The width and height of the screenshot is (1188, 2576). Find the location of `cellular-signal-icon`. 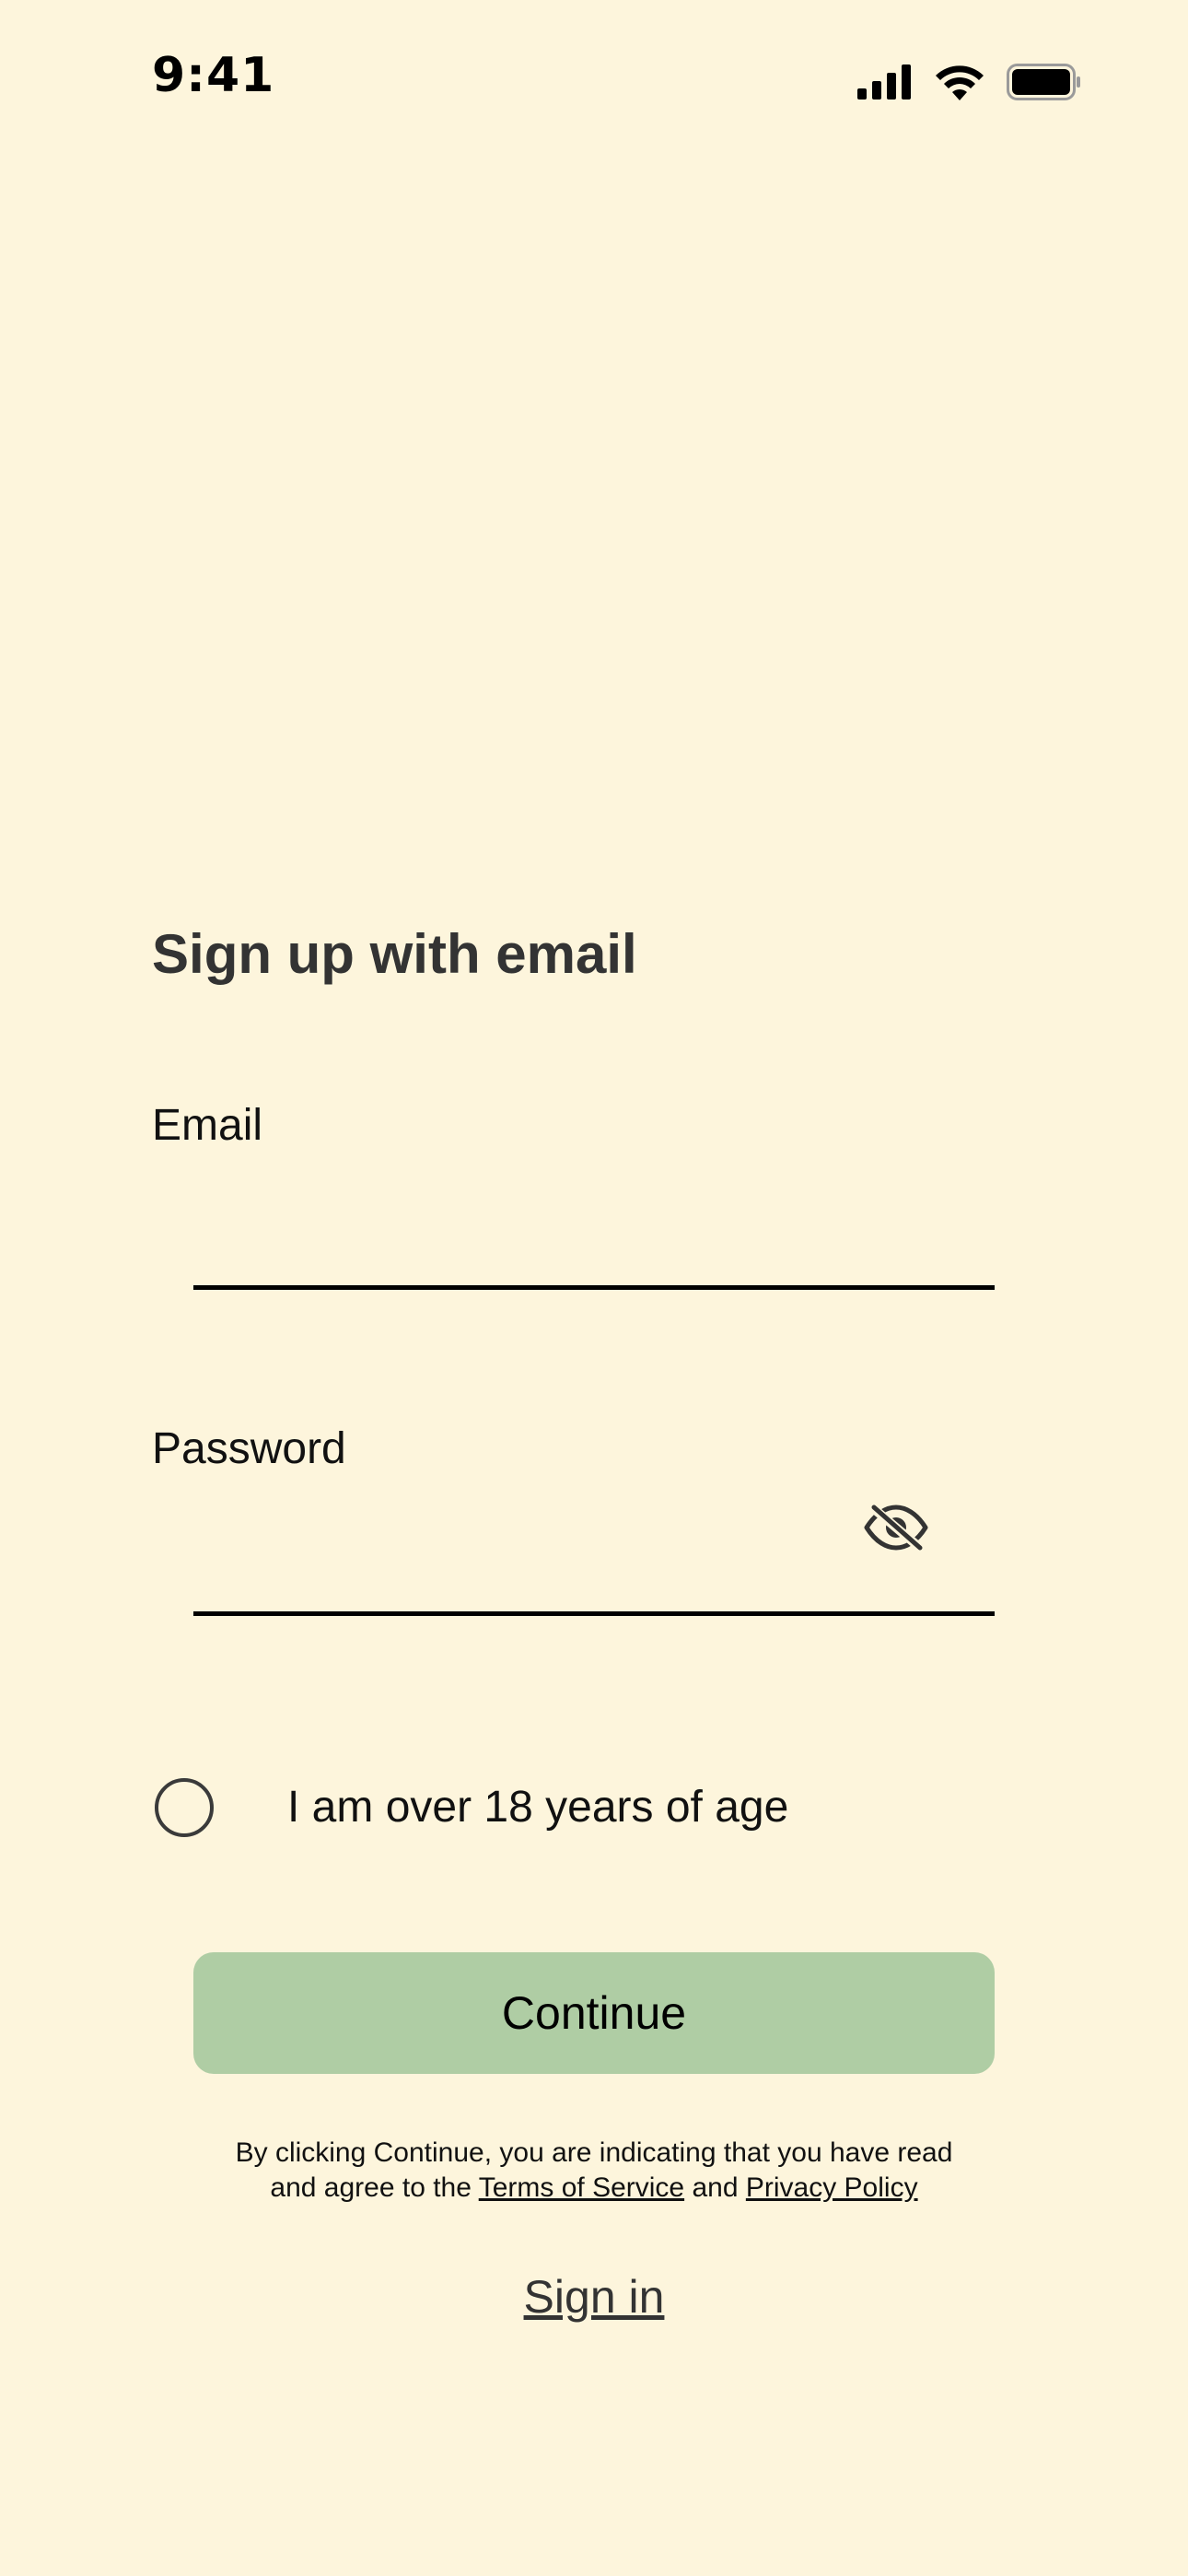

cellular-signal-icon is located at coordinates (885, 82).